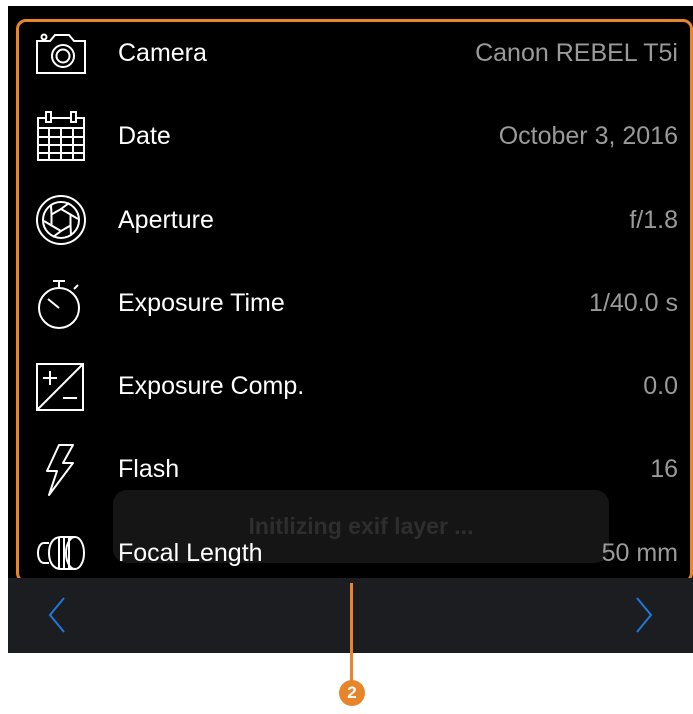 This screenshot has width=693, height=714. What do you see at coordinates (353, 469) in the screenshot?
I see `exif-row-flash: Flash 16` at bounding box center [353, 469].